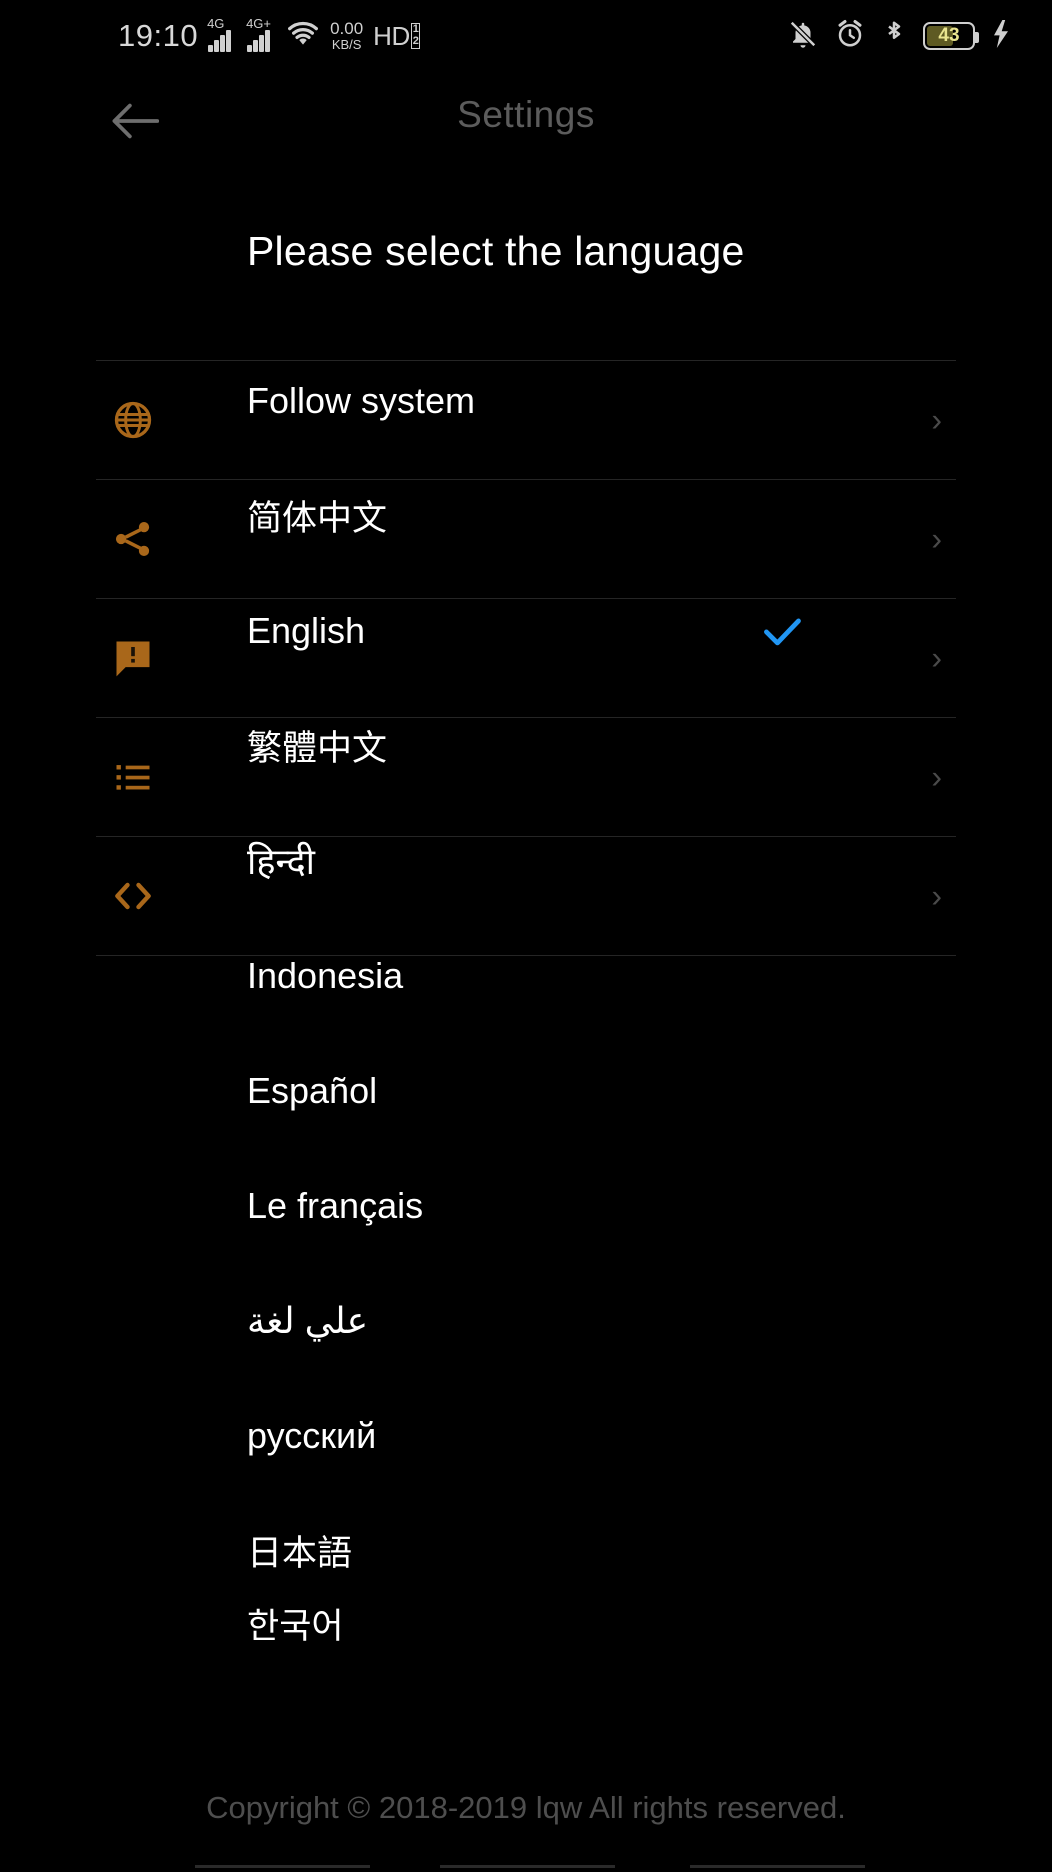 This screenshot has height=1872, width=1052. What do you see at coordinates (347, 29) in the screenshot?
I see `network-speed-value: 0.00` at bounding box center [347, 29].